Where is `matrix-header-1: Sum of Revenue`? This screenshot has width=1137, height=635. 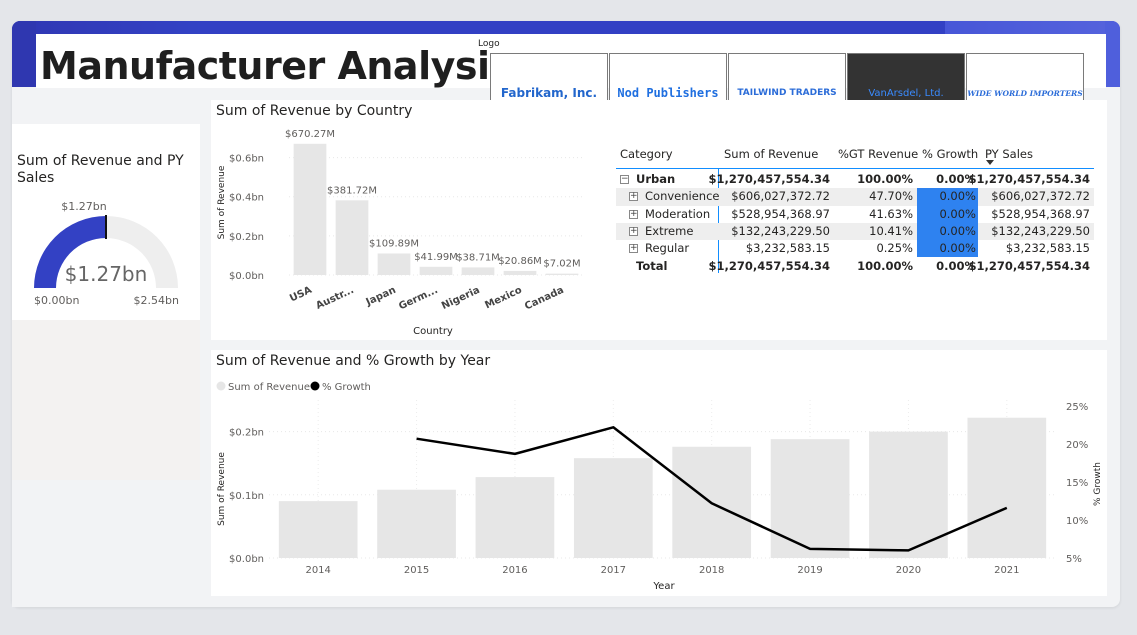 matrix-header-1: Sum of Revenue is located at coordinates (771, 154).